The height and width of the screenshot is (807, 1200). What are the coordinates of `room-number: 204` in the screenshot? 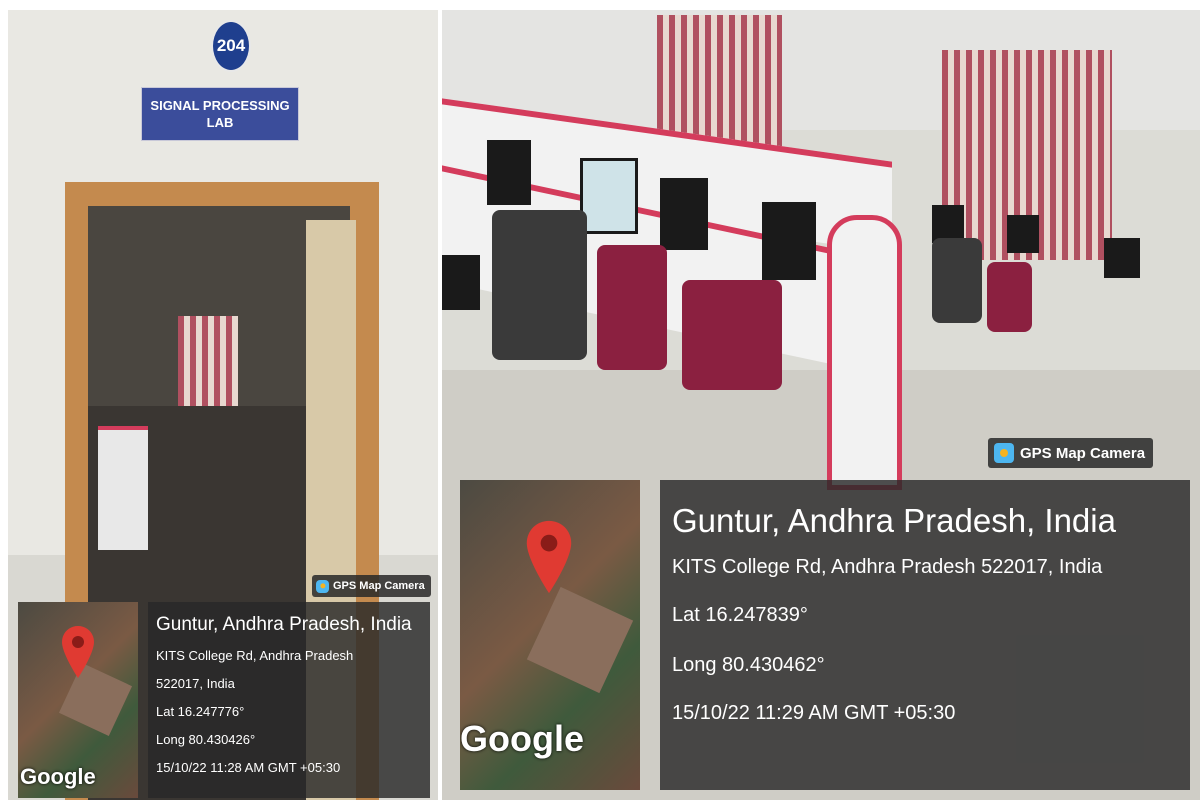 It's located at (231, 46).